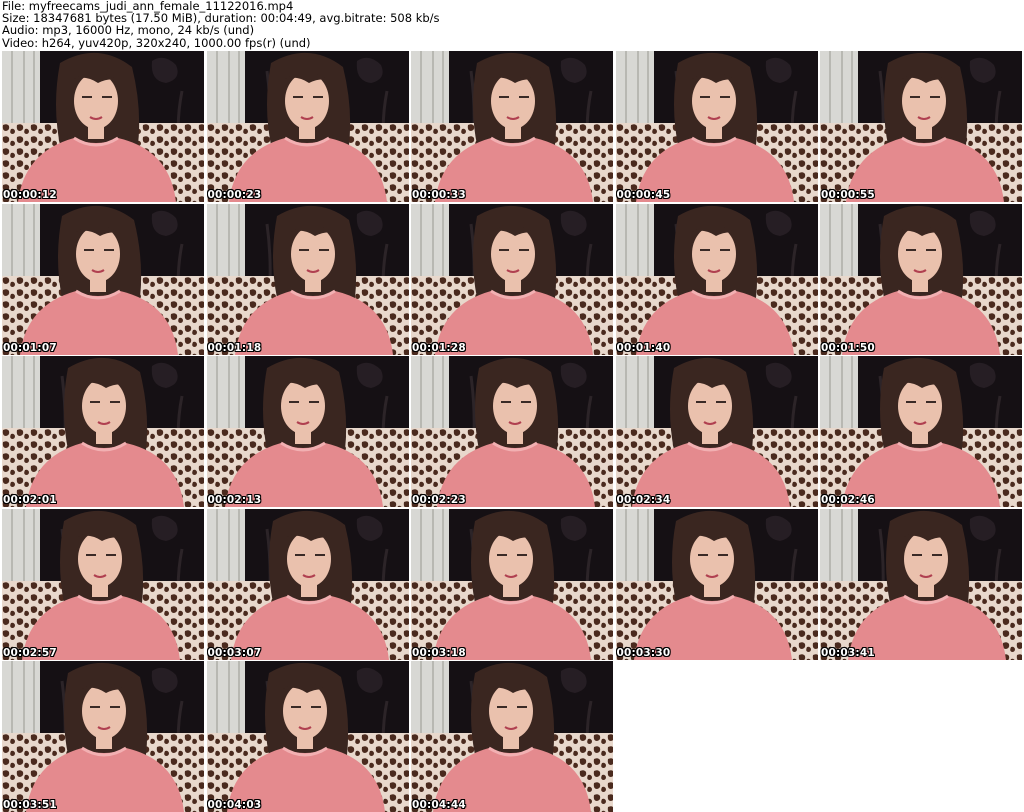 The width and height of the screenshot is (1024, 812). What do you see at coordinates (30, 652) in the screenshot?
I see `thumbnail-timestamp: 00:02:57` at bounding box center [30, 652].